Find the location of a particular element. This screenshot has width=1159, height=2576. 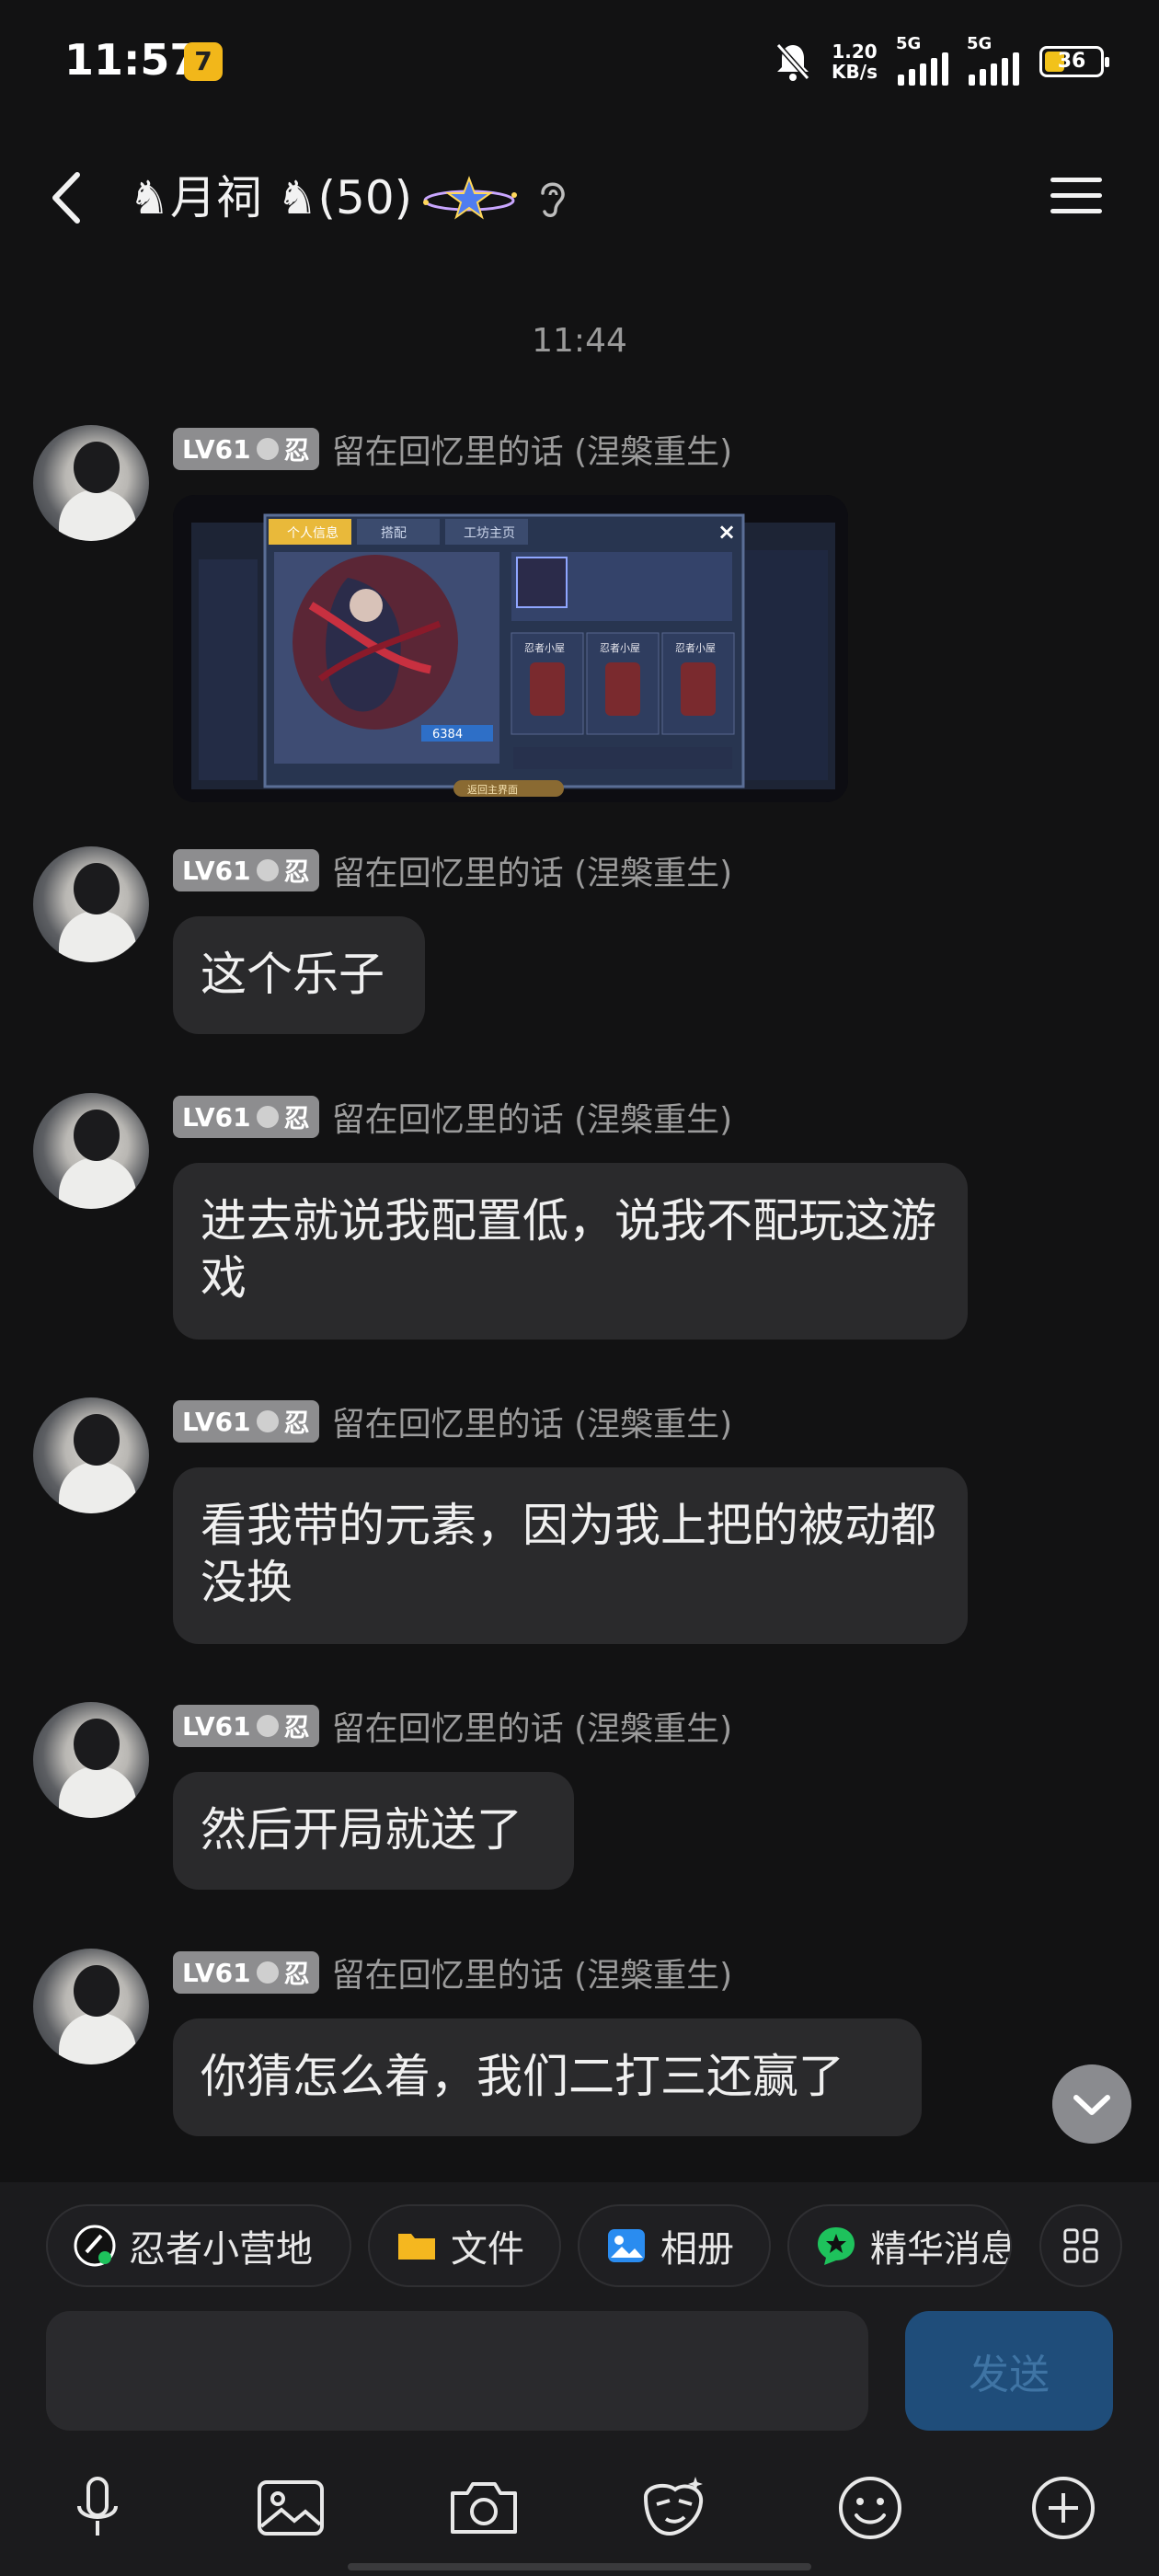

screenshot-power: 6384 is located at coordinates (447, 735).